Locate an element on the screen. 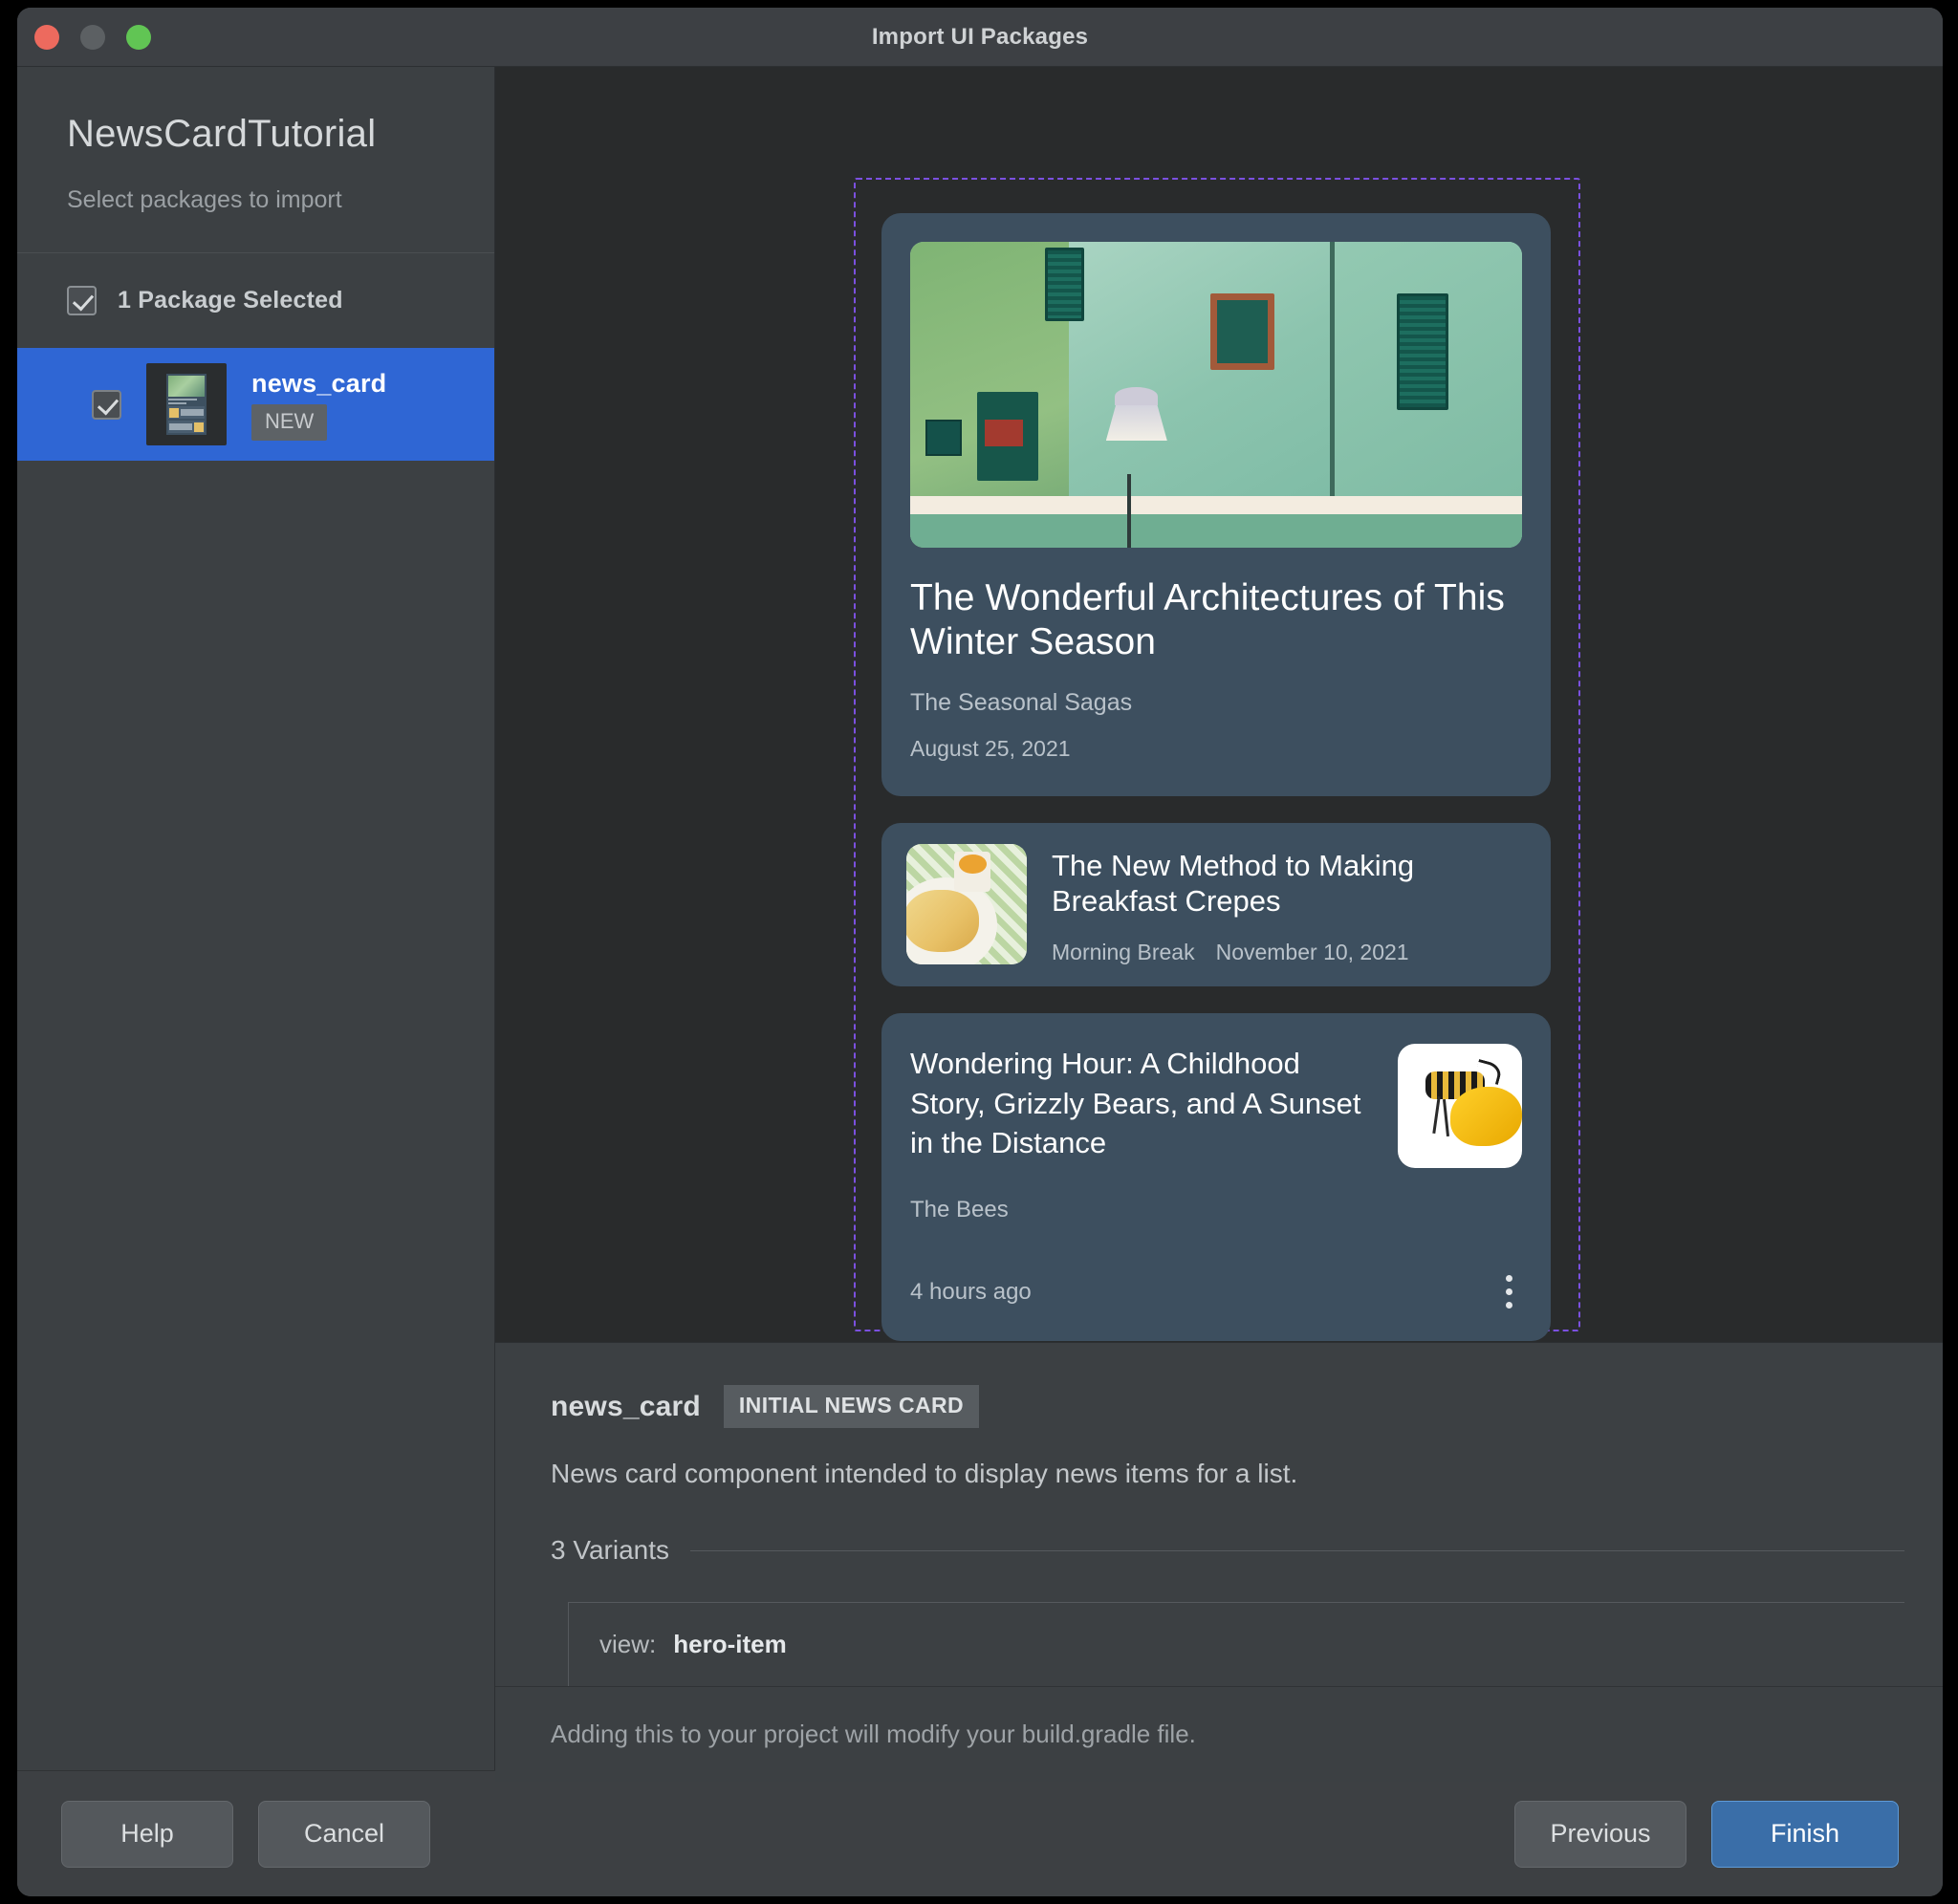  thumbnail-preview-icon is located at coordinates (186, 404).